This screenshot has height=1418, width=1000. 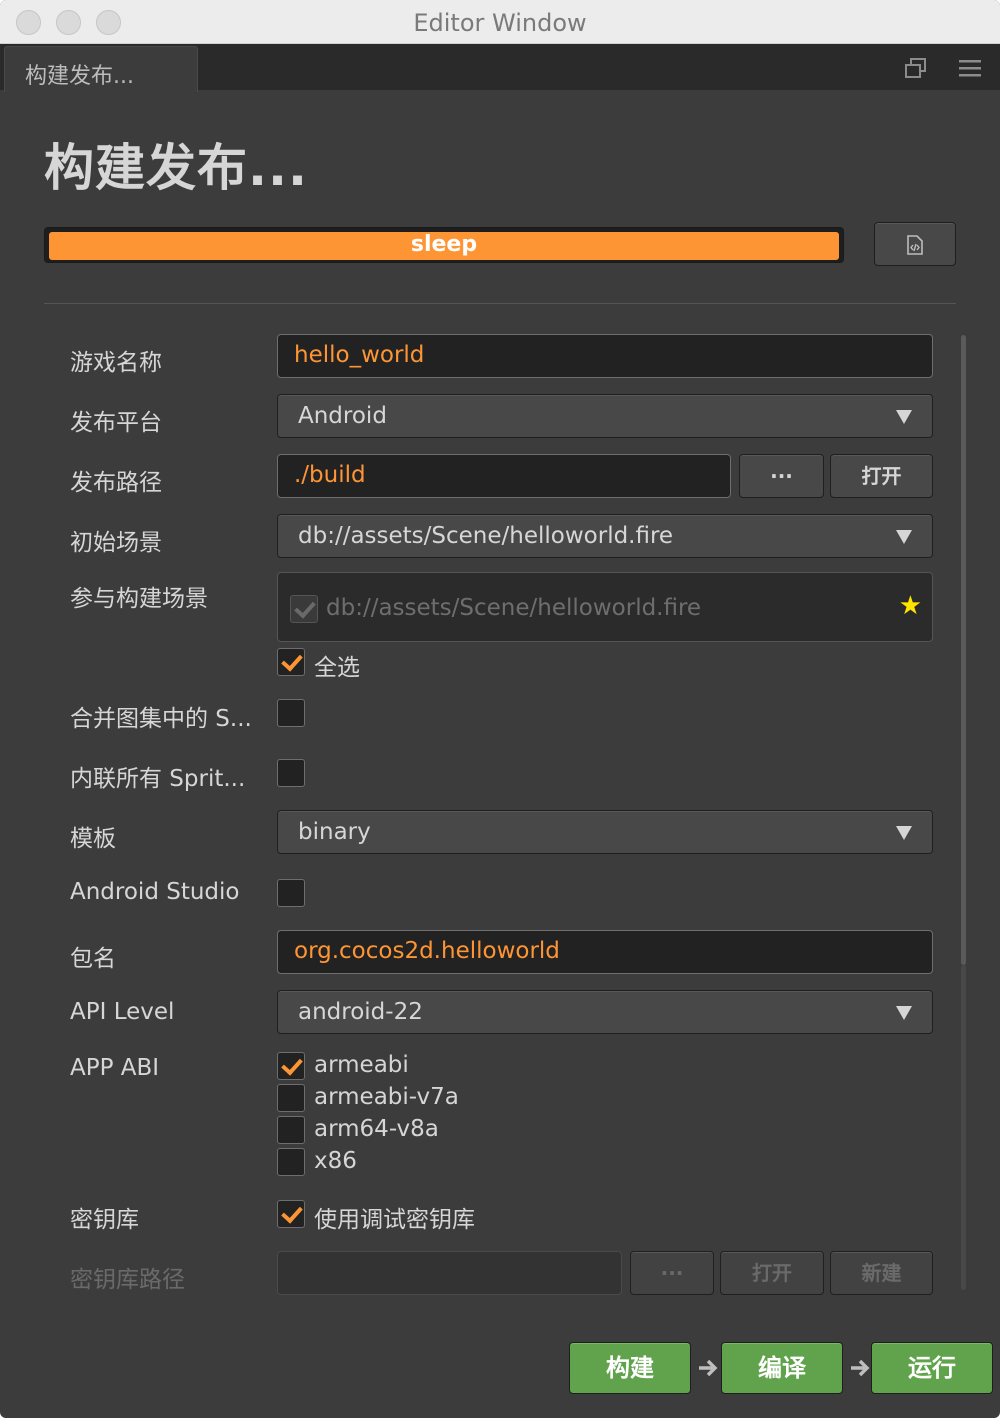 I want to click on build-button: 构建, so click(x=630, y=1368).